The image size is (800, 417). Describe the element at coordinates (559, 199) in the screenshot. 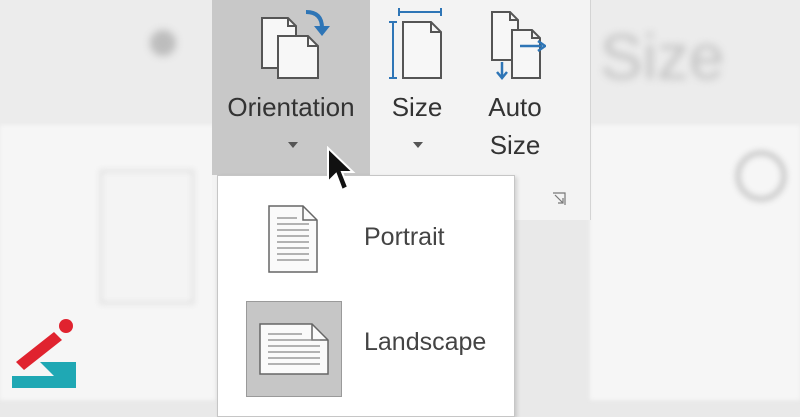

I see `dialog-launcher-icon` at that location.